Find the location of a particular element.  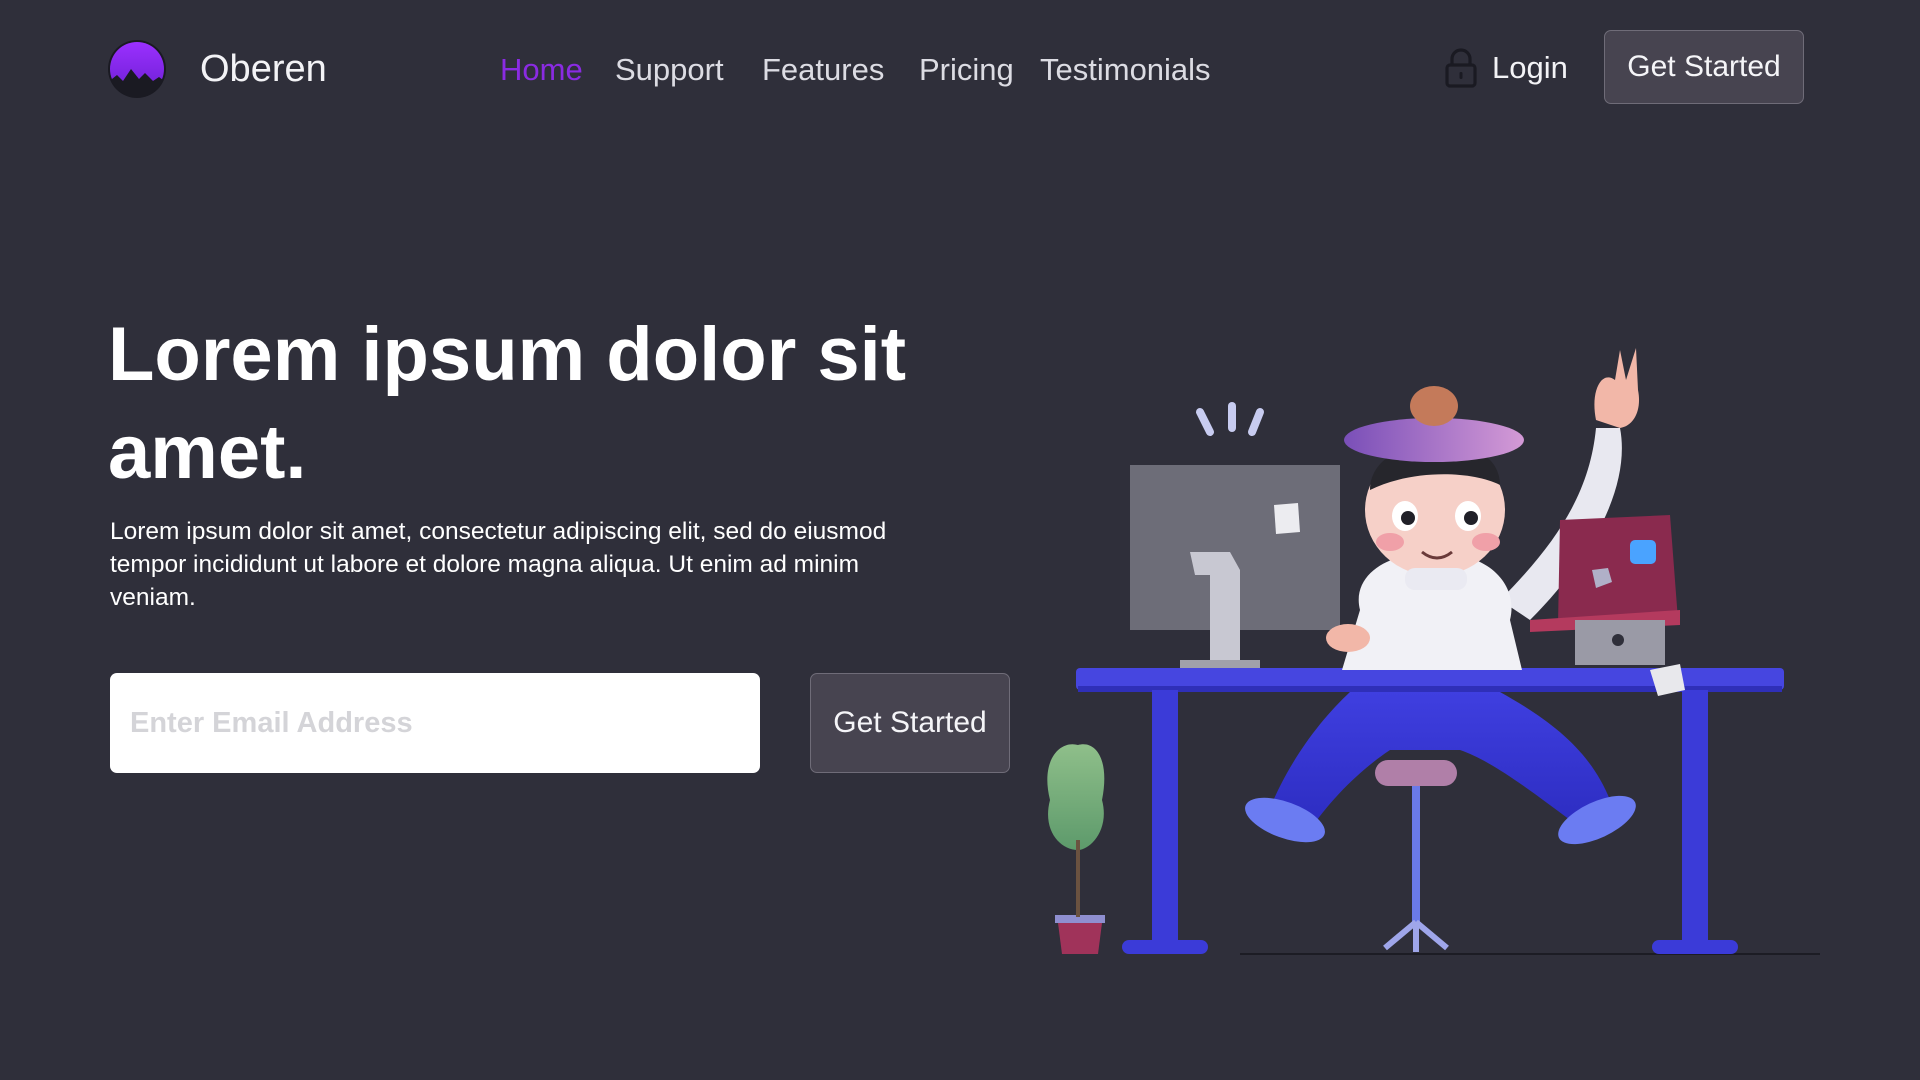

nav-link-support: Support is located at coordinates (669, 70).